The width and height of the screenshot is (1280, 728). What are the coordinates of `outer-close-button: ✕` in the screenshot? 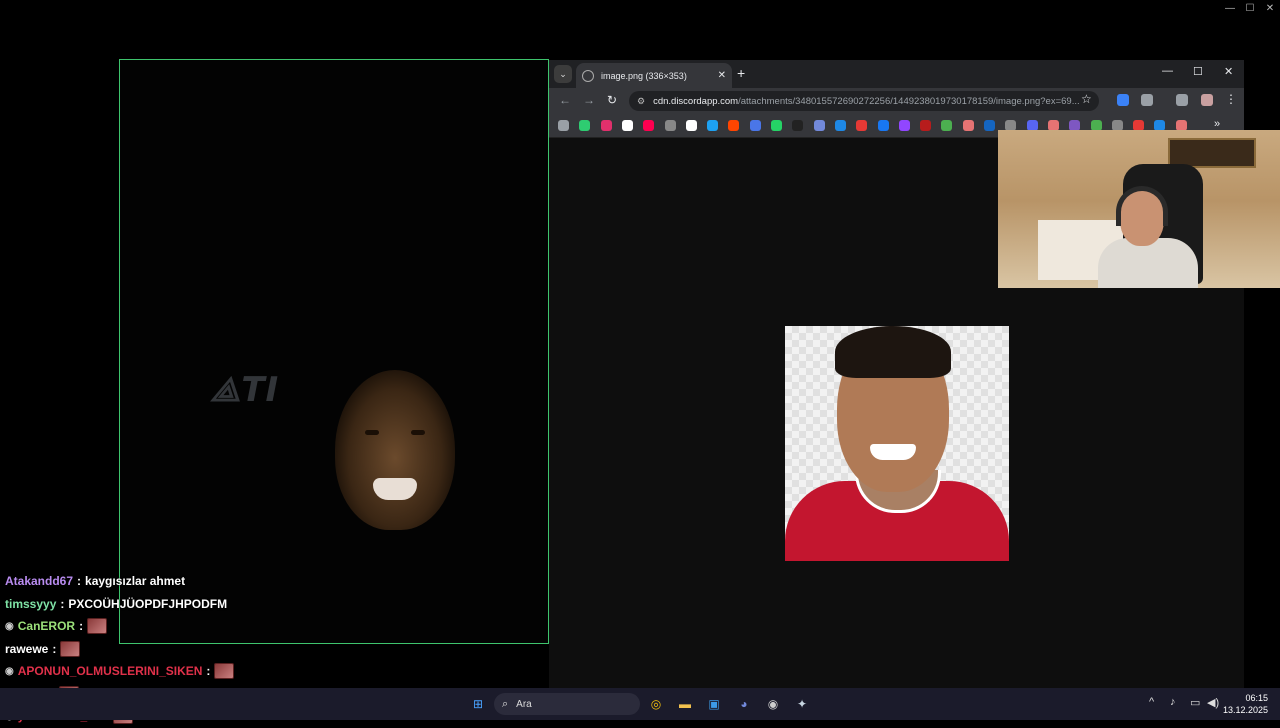 It's located at (1270, 8).